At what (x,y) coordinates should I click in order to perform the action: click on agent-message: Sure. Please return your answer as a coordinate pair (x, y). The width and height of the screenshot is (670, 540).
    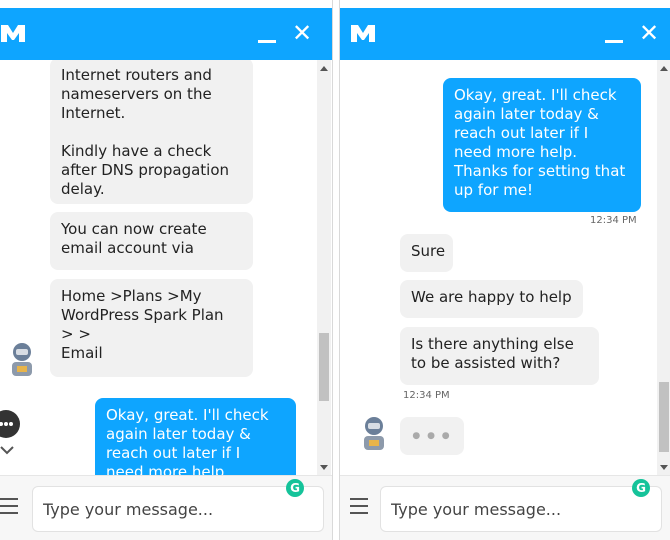
    Looking at the image, I should click on (426, 253).